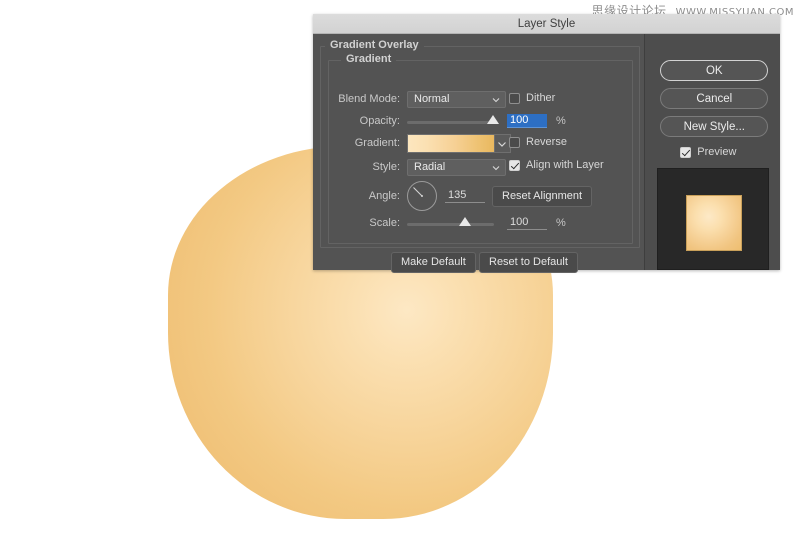 This screenshot has height=546, width=800. I want to click on angle-label: Angle:, so click(384, 196).